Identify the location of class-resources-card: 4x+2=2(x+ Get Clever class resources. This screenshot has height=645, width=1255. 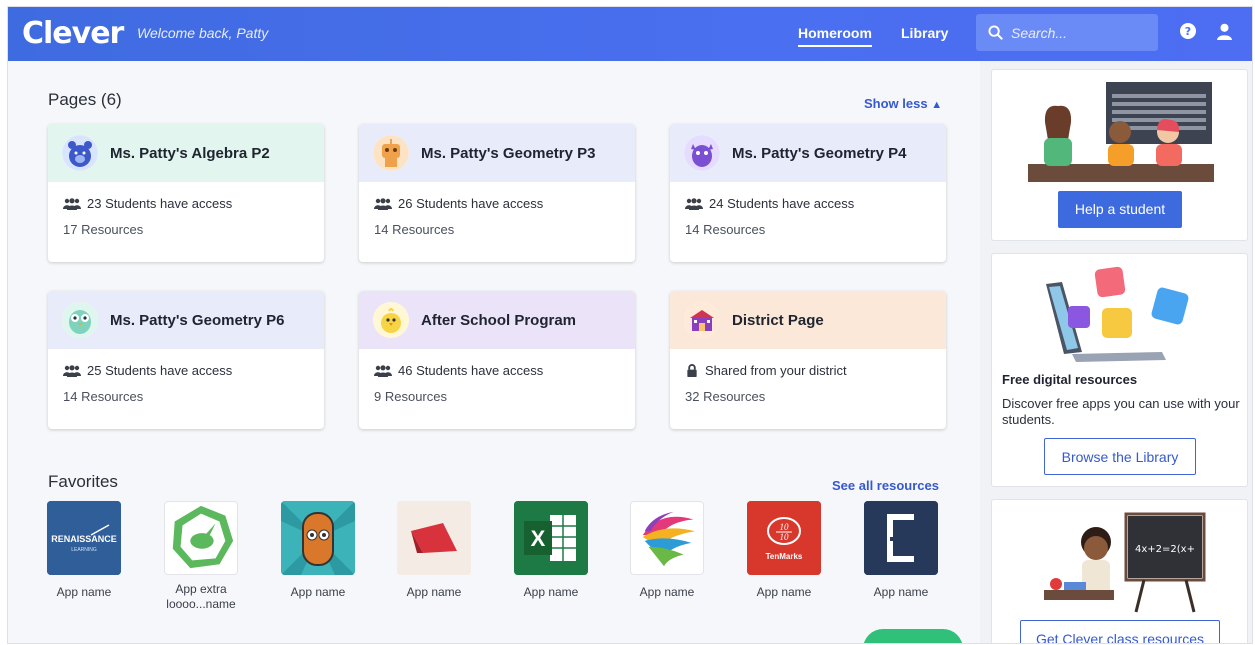
(1119, 571).